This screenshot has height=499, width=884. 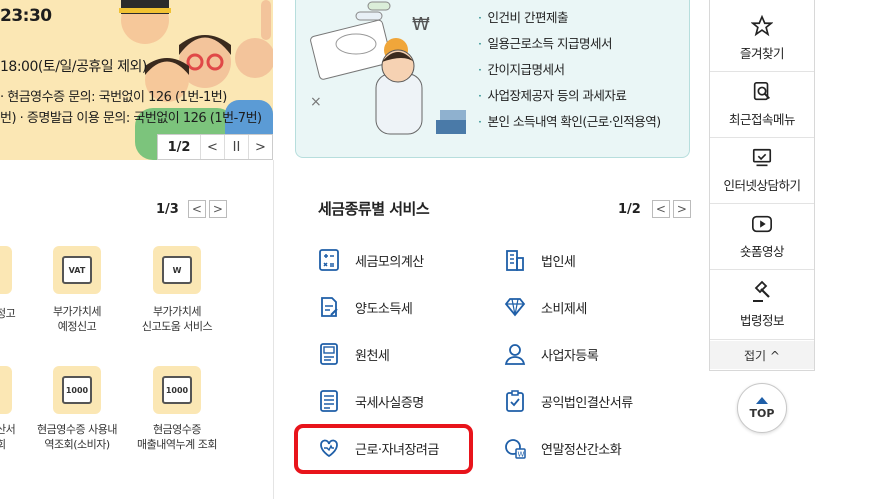 I want to click on service-year-end-settlement: W 연말정산간소화, so click(x=562, y=448).